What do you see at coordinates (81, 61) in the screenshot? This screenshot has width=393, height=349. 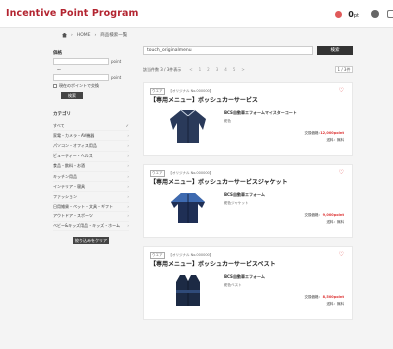 I see `min-point-input` at bounding box center [81, 61].